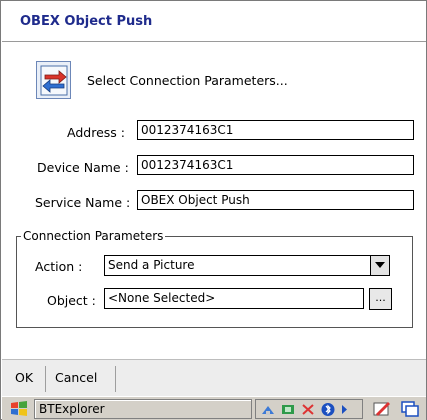 Image resolution: width=427 pixels, height=420 pixels. What do you see at coordinates (96, 132) in the screenshot?
I see `address-label: Address :` at bounding box center [96, 132].